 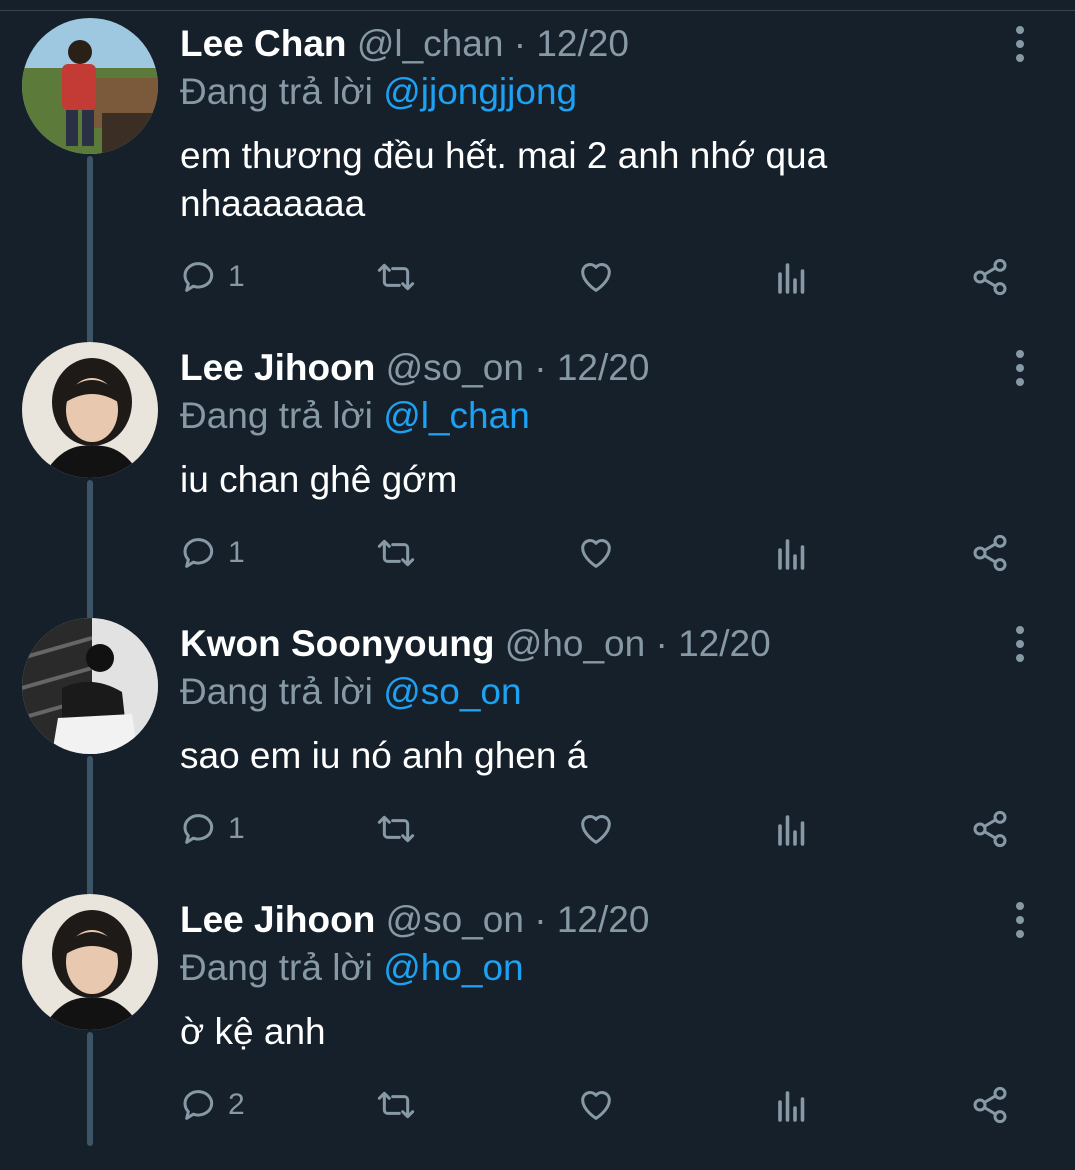 I want to click on reply-button: 2, so click(x=212, y=1105).